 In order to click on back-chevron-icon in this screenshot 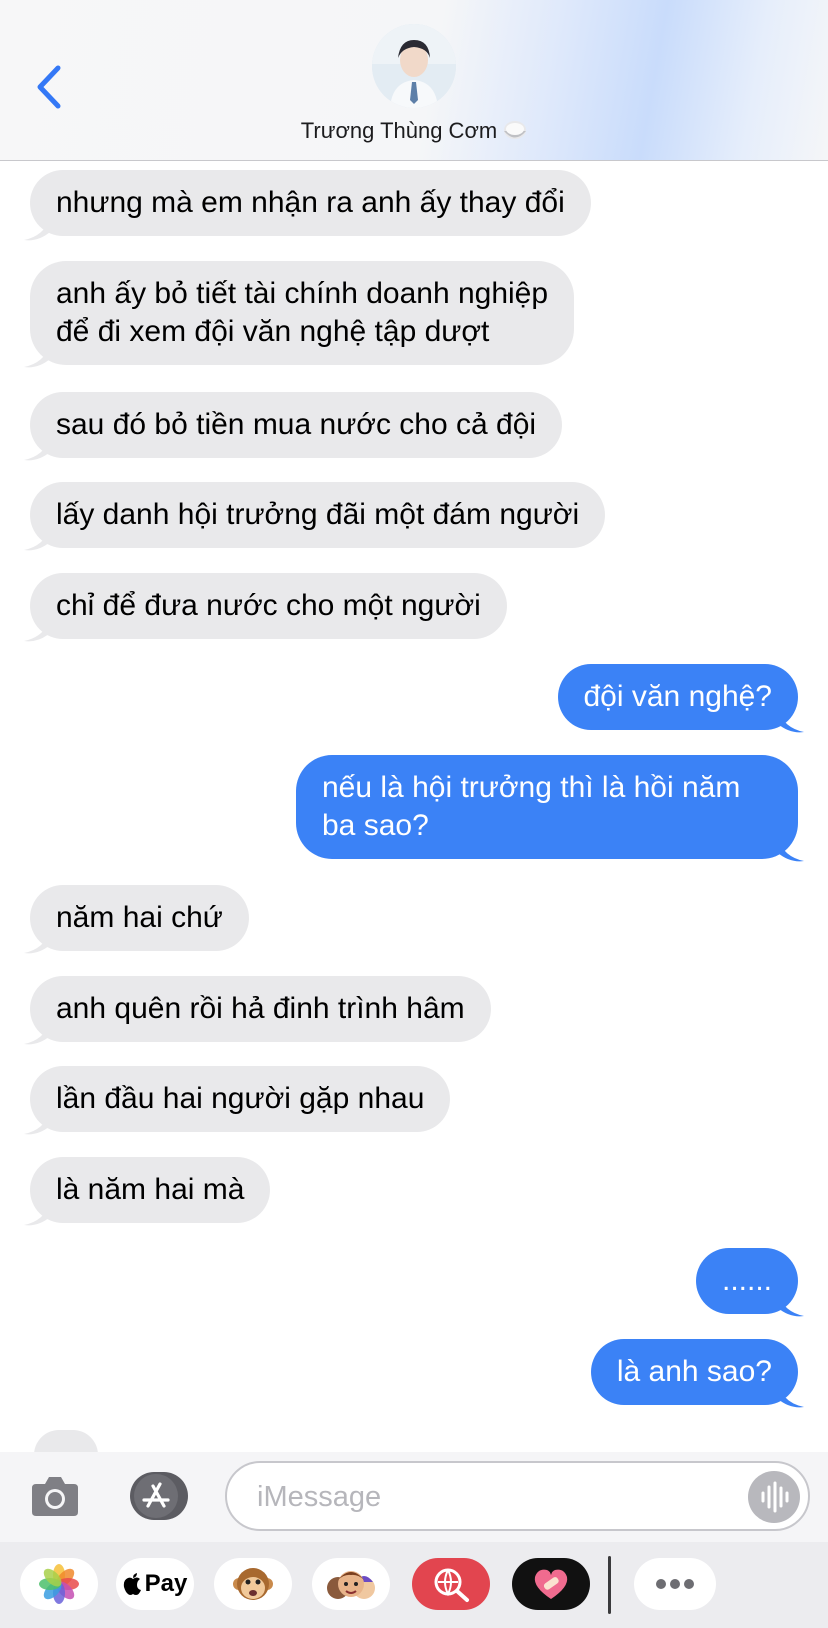, I will do `click(49, 87)`.